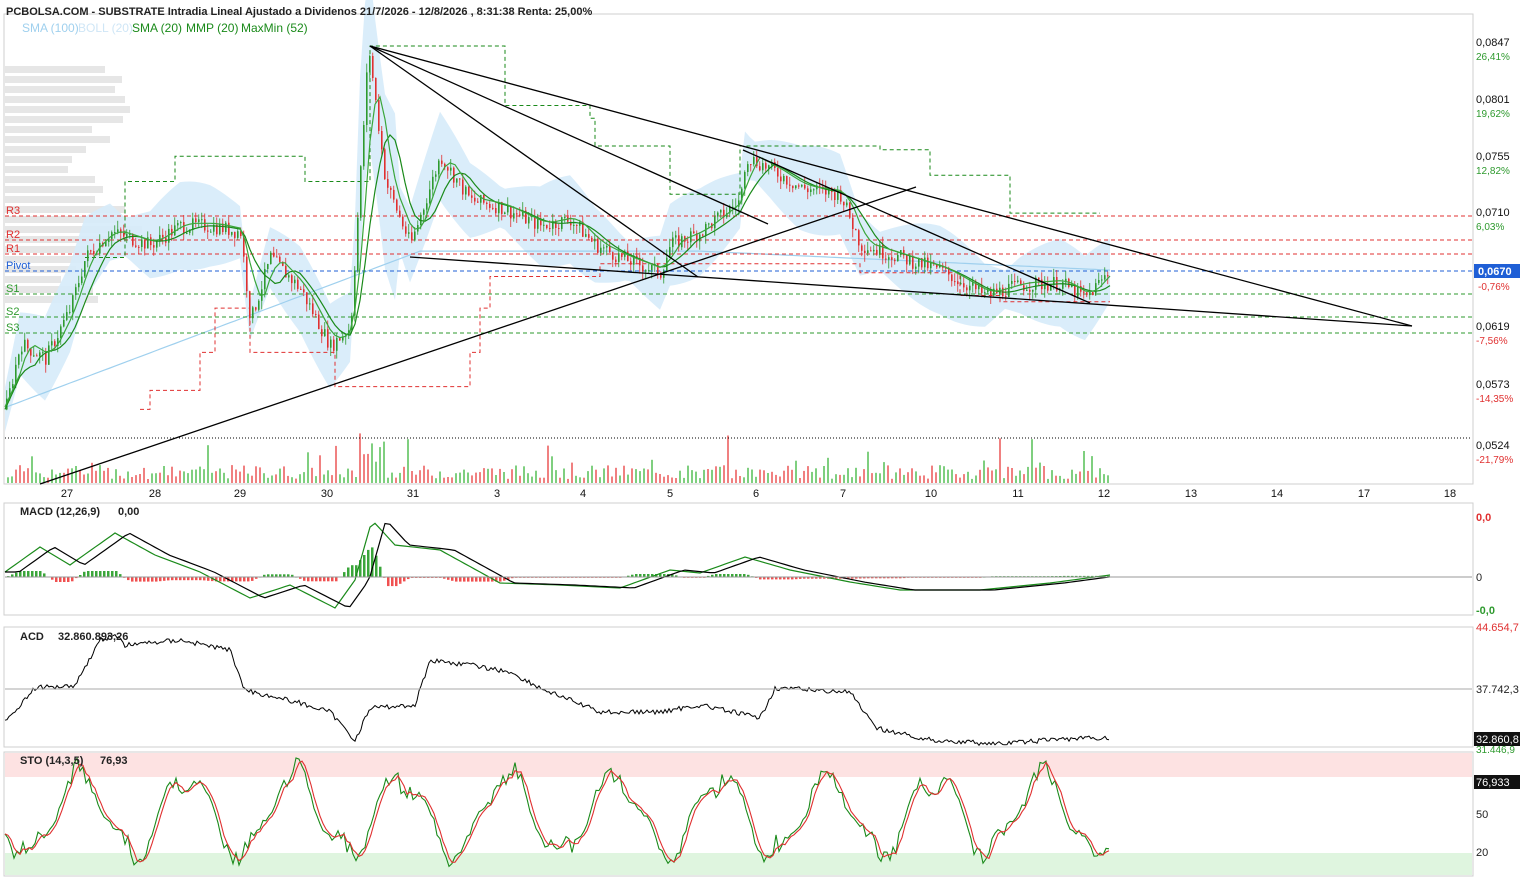 The height and width of the screenshot is (881, 1527). Describe the element at coordinates (93, 637) in the screenshot. I see `acd-value: 32.860.893,26` at that location.